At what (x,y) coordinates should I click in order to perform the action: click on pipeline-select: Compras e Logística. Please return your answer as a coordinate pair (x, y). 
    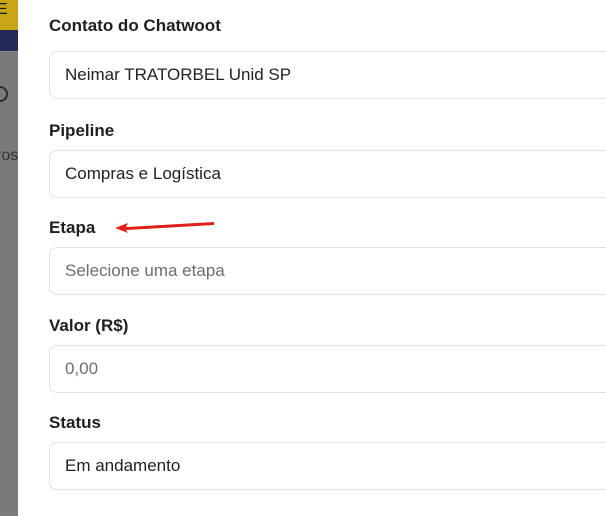
    Looking at the image, I should click on (327, 174).